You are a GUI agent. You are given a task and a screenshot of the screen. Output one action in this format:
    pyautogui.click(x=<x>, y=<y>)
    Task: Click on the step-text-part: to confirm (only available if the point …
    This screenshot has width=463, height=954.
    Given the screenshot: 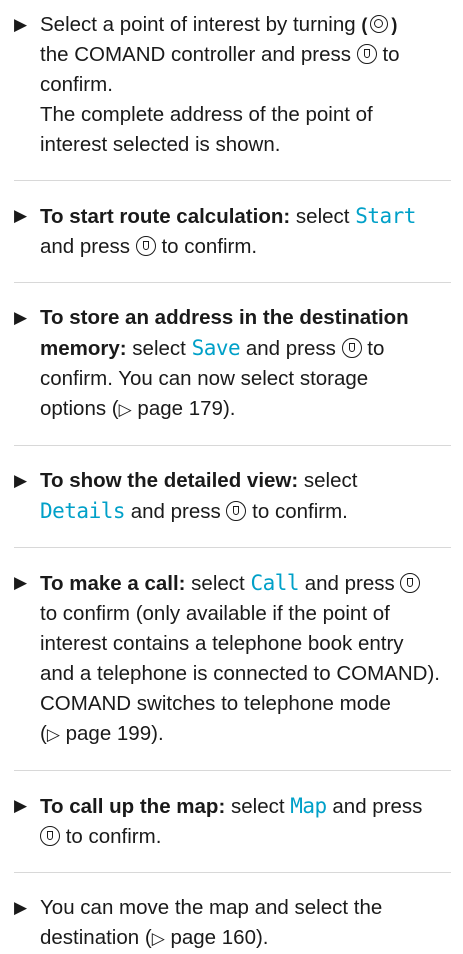 What is the action you would take?
    pyautogui.click(x=215, y=613)
    